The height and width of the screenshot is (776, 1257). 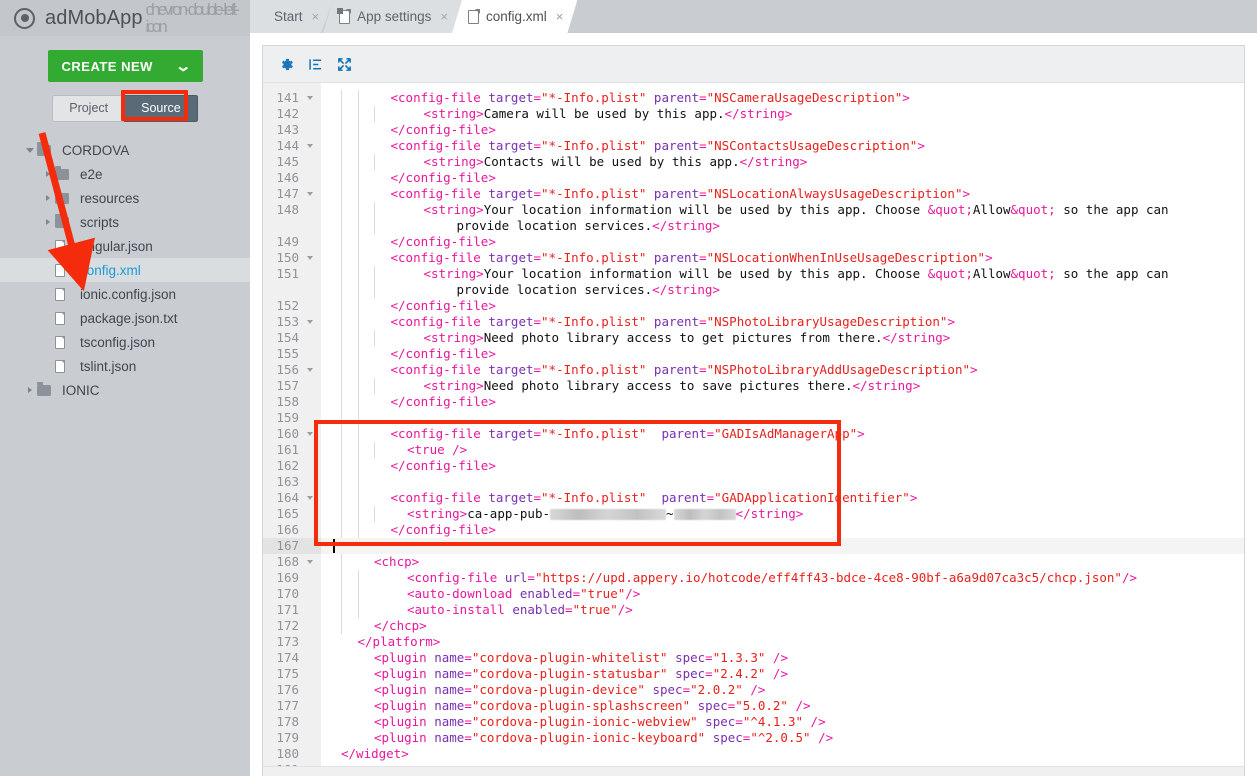 I want to click on editor-toolbar, so click(x=753, y=64).